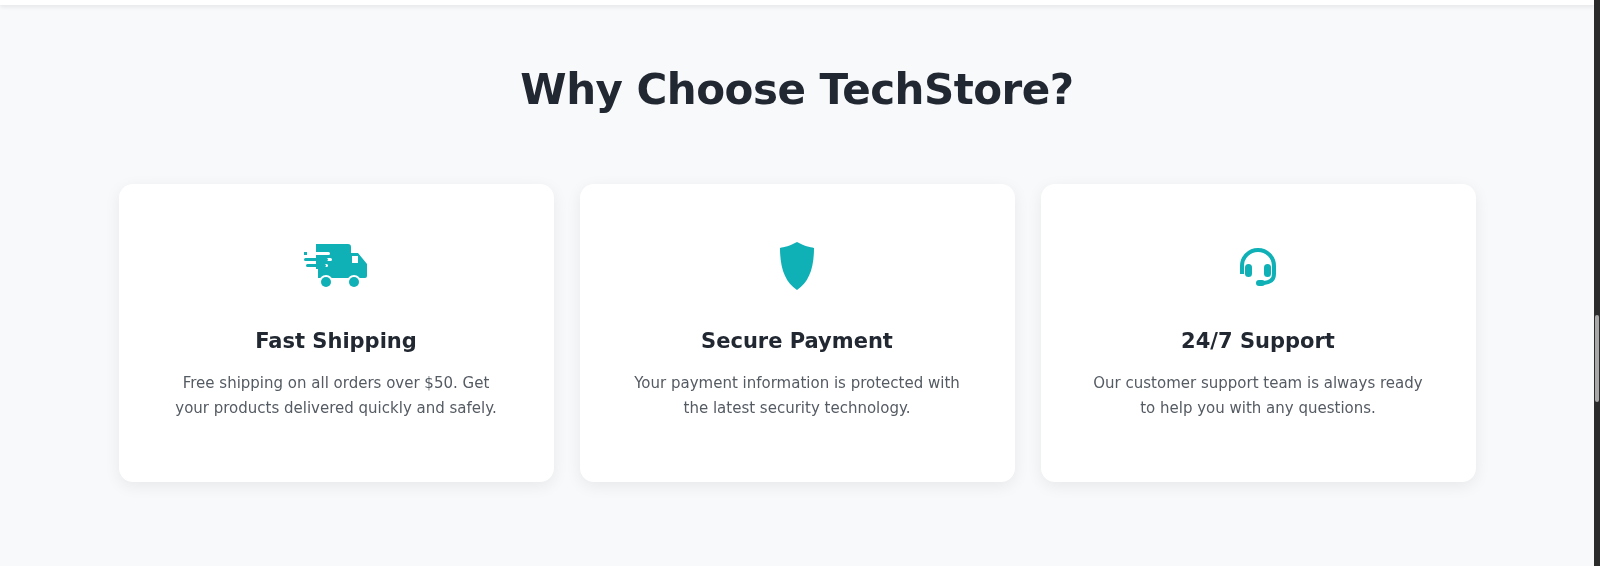  What do you see at coordinates (797, 341) in the screenshot?
I see `feature-title: Secure Payment` at bounding box center [797, 341].